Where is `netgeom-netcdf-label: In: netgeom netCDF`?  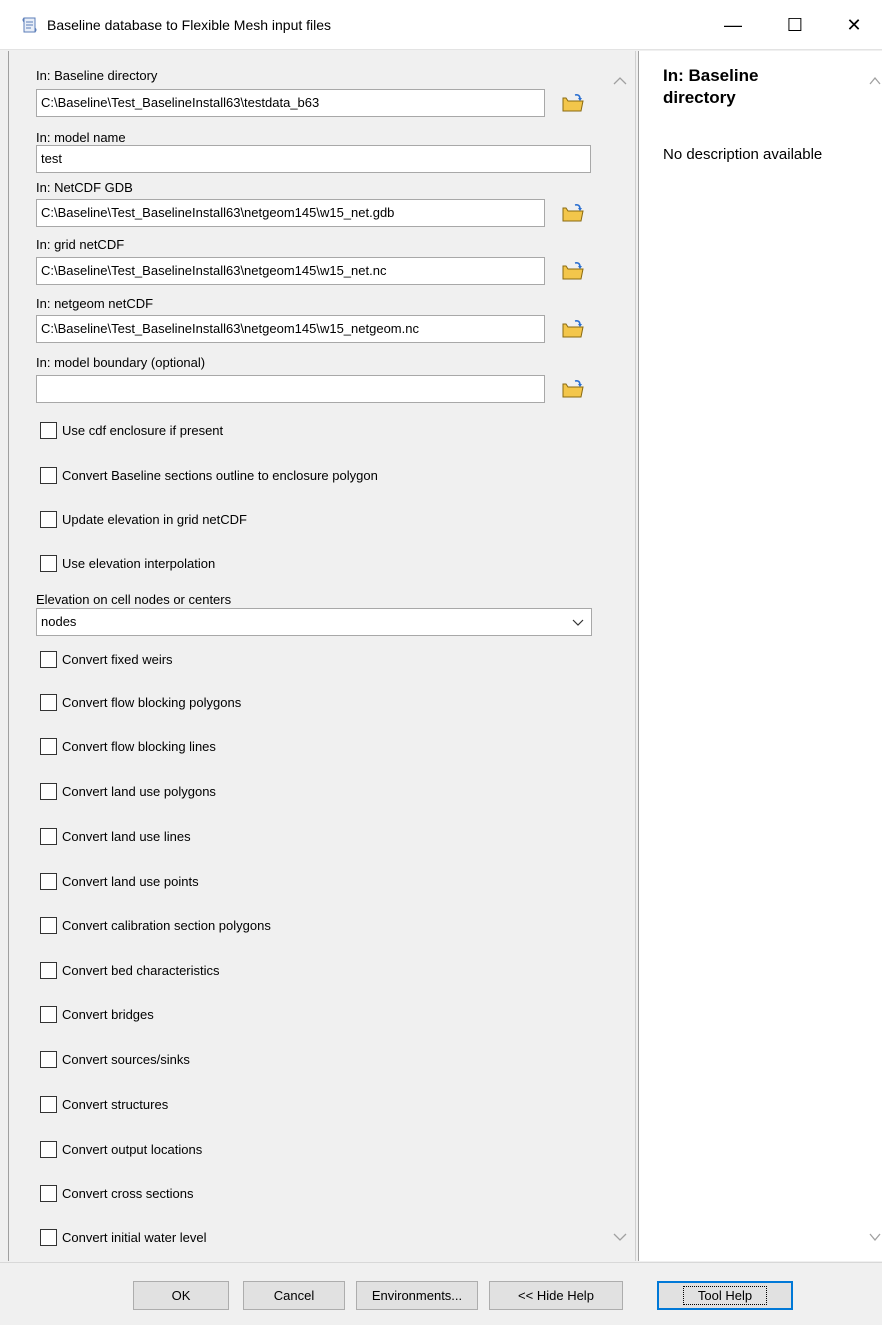 netgeom-netcdf-label: In: netgeom netCDF is located at coordinates (95, 303).